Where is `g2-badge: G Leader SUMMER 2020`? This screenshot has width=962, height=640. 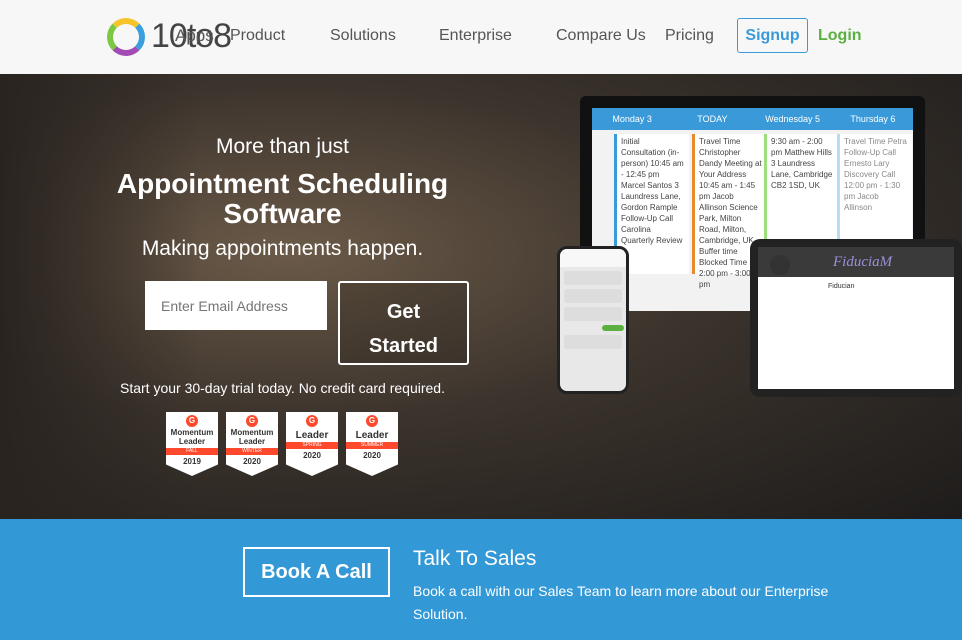
g2-badge: G Leader SUMMER 2020 is located at coordinates (372, 444).